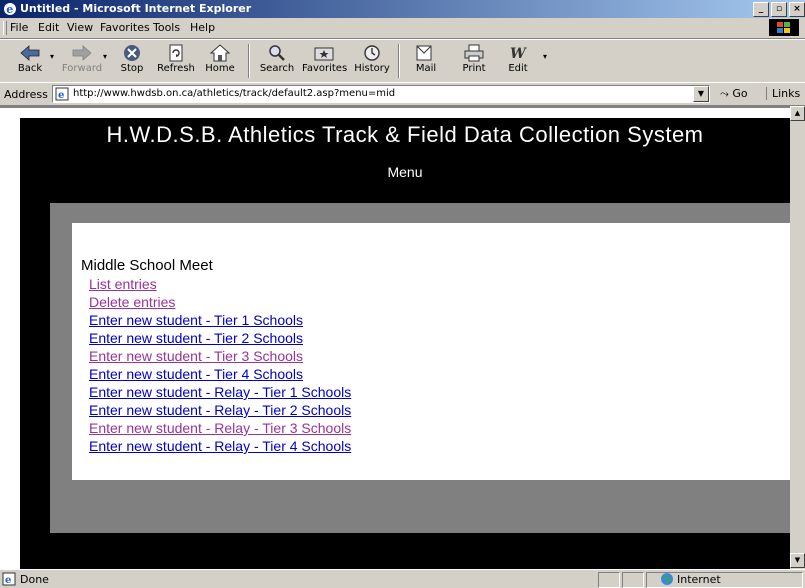  I want to click on favorites-button: Favorites, so click(325, 61).